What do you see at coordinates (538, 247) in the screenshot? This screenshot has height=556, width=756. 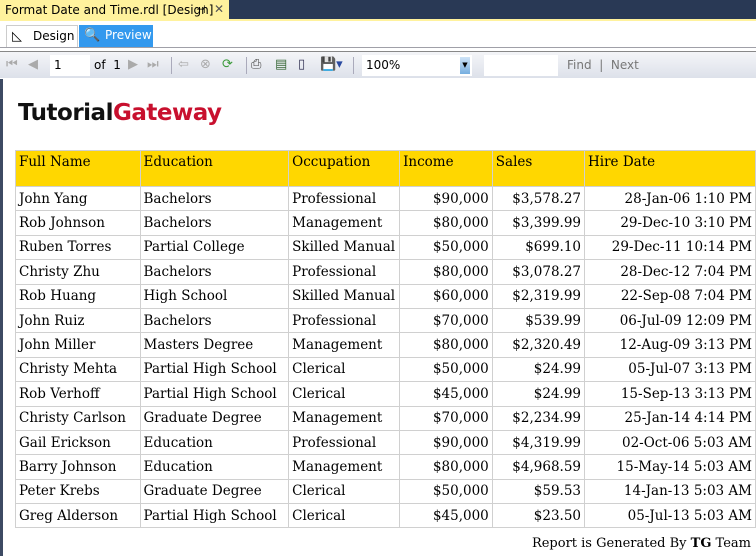 I see `table-cell: $699.10` at bounding box center [538, 247].